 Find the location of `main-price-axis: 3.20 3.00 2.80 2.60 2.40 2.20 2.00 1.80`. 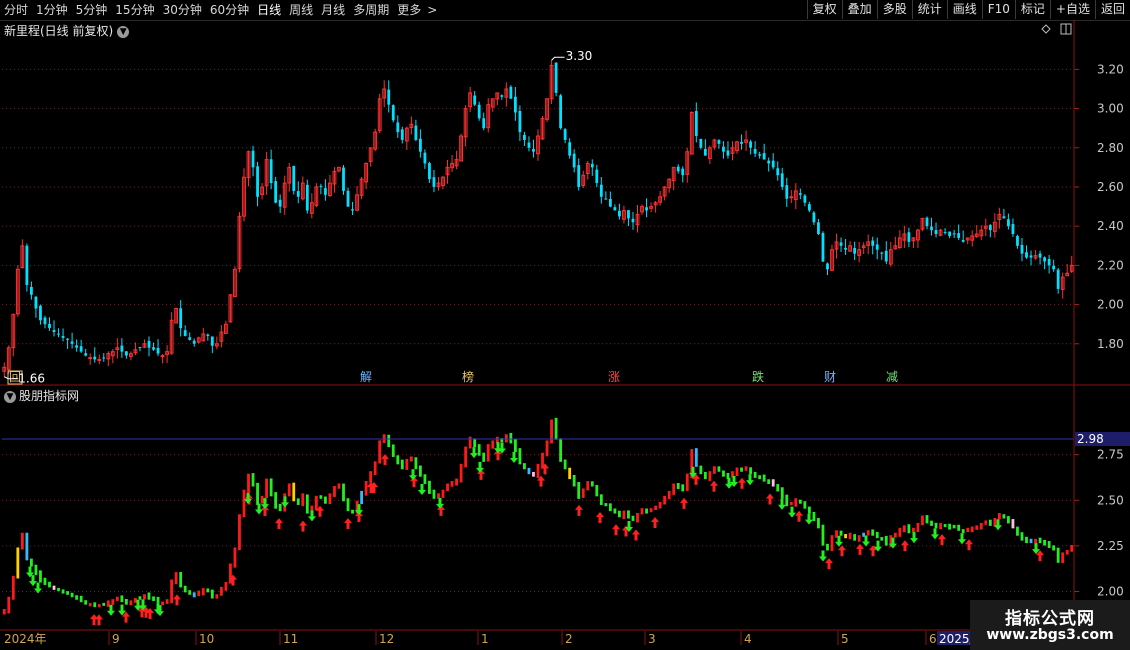

main-price-axis: 3.20 3.00 2.80 2.60 2.40 2.20 2.00 1.80 is located at coordinates (1099, 206).